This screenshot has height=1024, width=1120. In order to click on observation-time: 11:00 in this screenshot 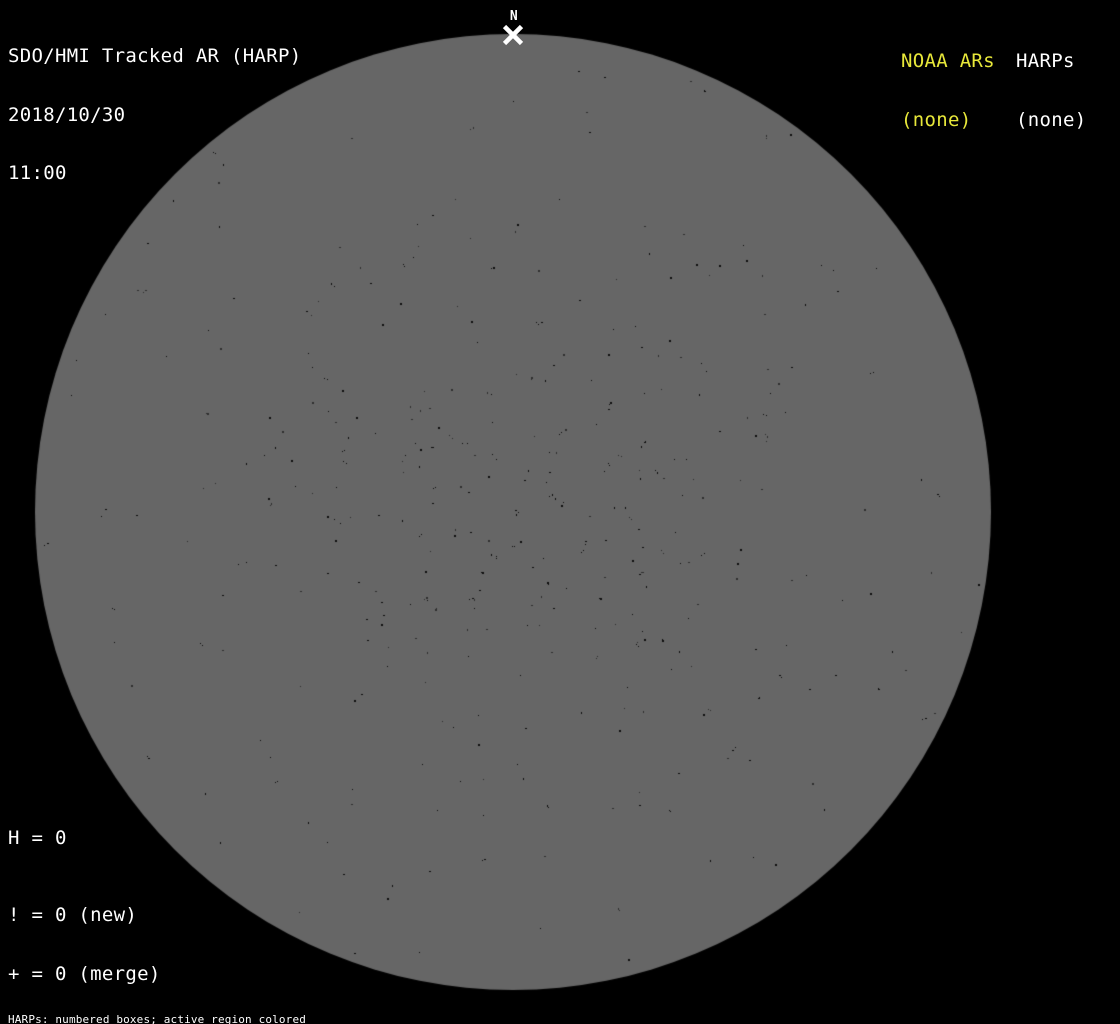, I will do `click(37, 173)`.